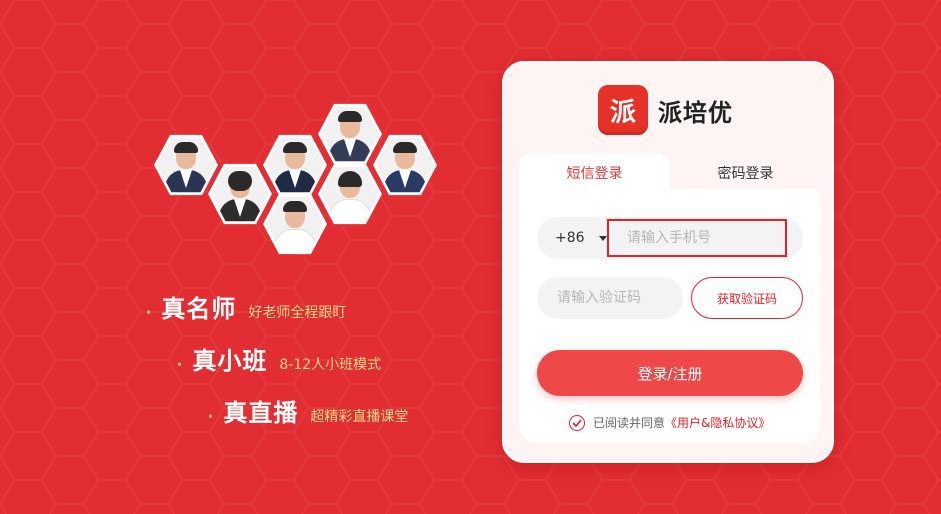  Describe the element at coordinates (670, 373) in the screenshot. I see `login-register-button: 登录/注册` at that location.